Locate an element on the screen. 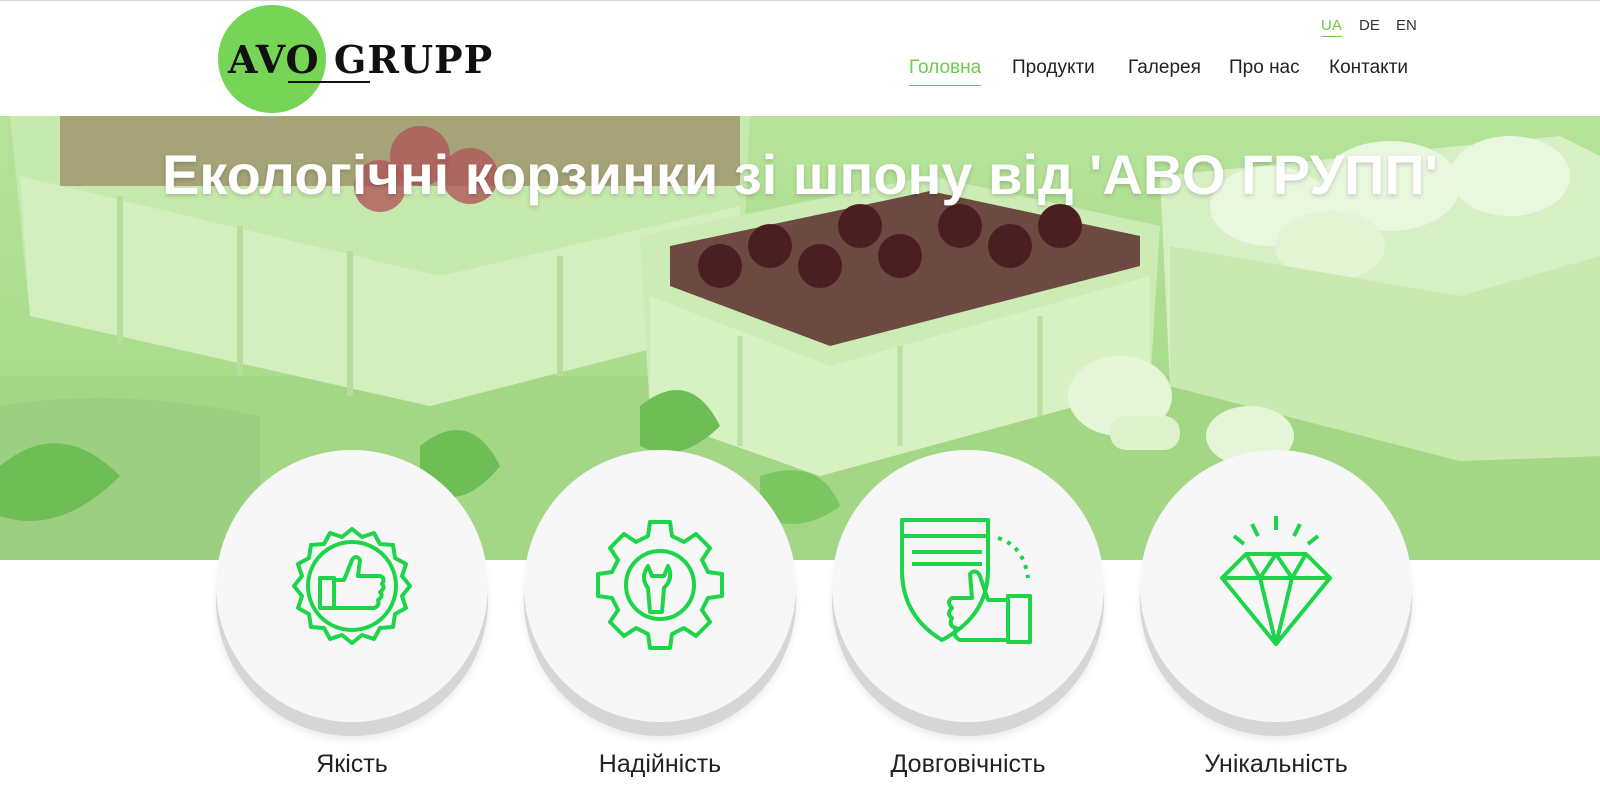 The height and width of the screenshot is (802, 1600). thumbs-up-badge-icon is located at coordinates (352, 586).